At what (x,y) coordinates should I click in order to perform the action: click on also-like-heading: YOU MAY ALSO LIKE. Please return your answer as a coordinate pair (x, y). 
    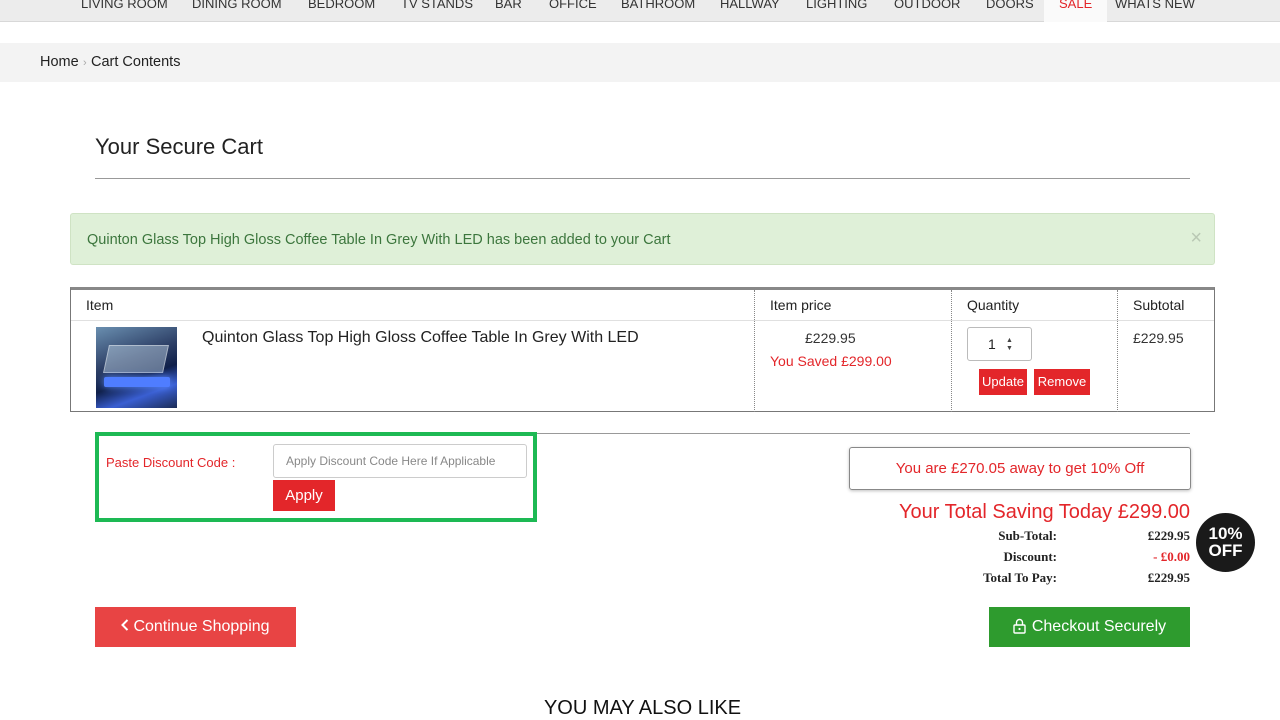
    Looking at the image, I should click on (642, 708).